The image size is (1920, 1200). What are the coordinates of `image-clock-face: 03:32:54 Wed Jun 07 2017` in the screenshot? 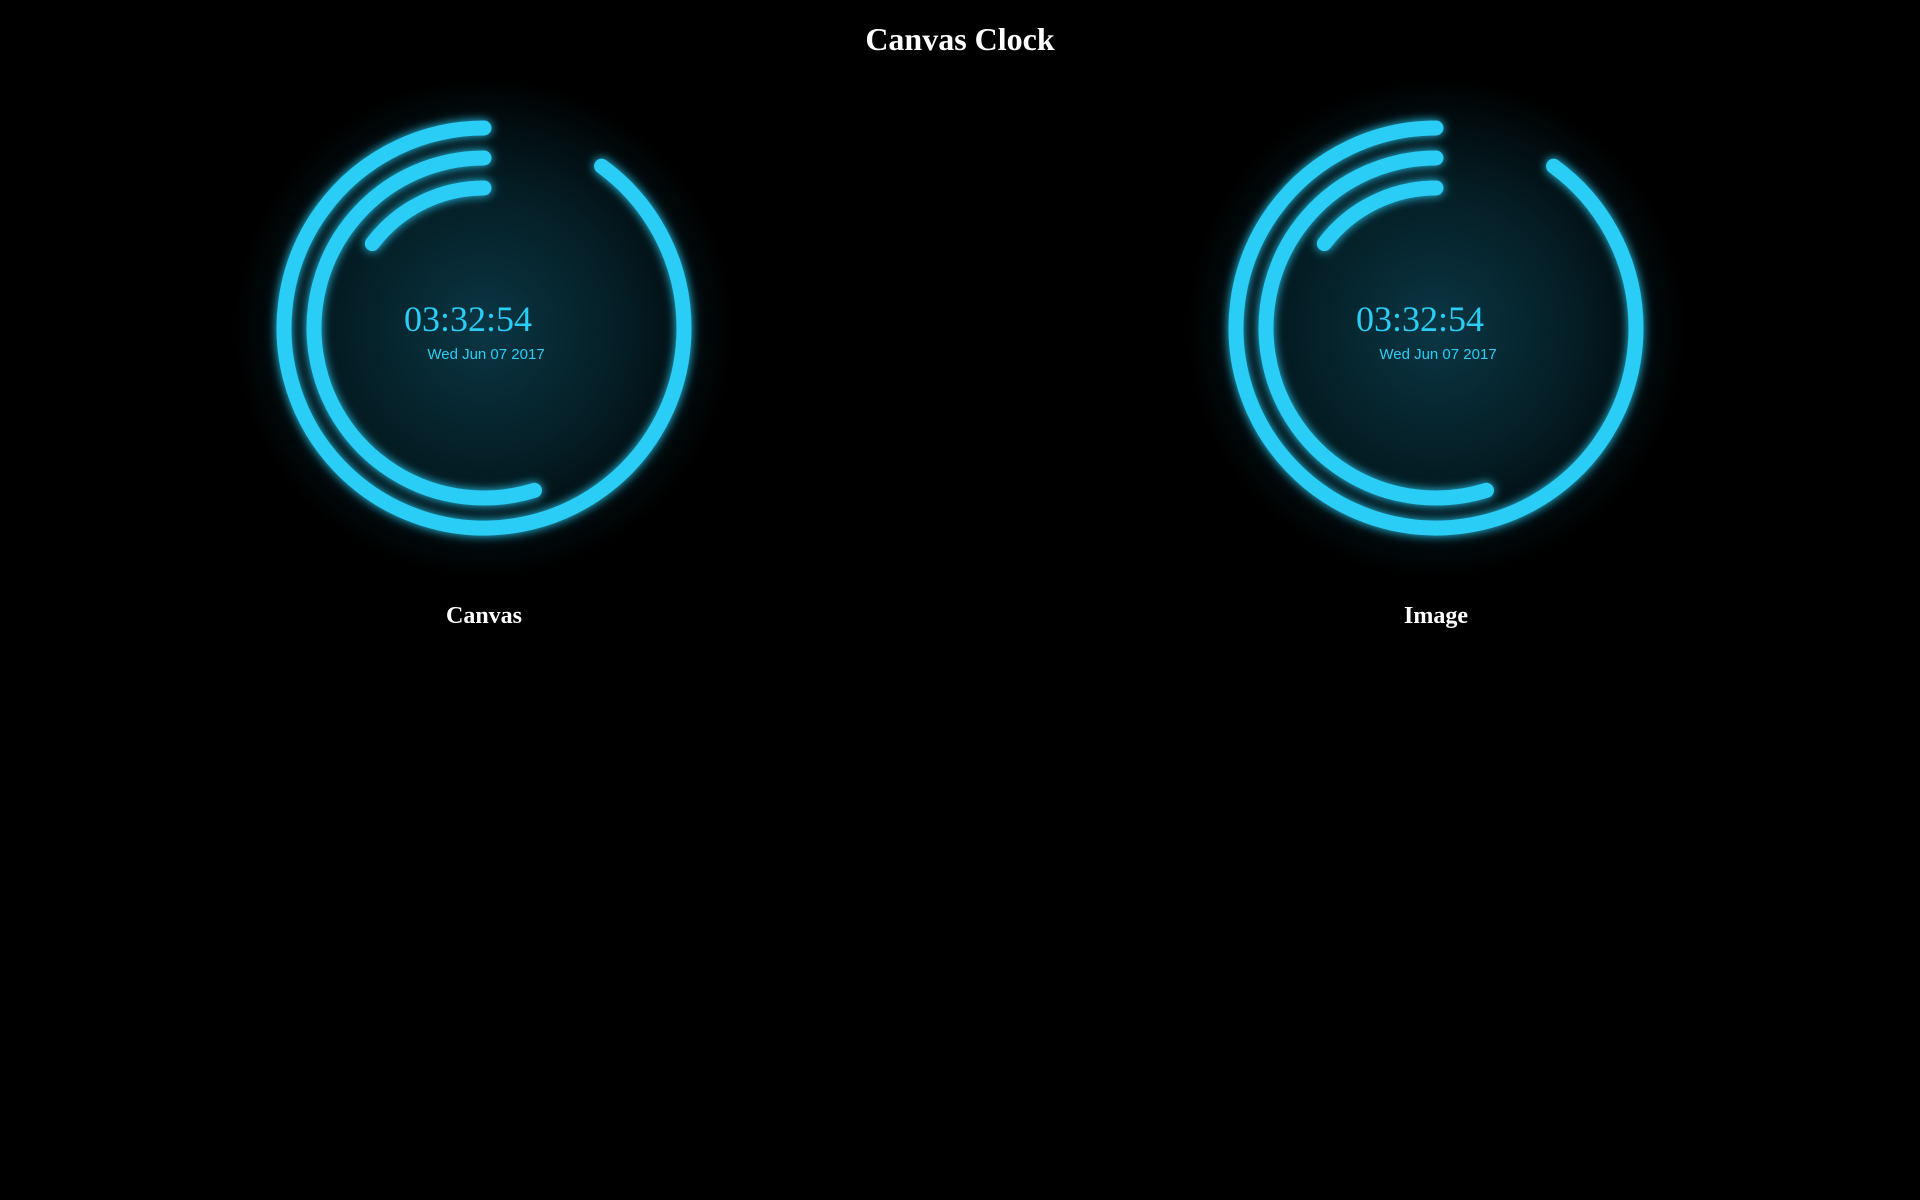 It's located at (1436, 328).